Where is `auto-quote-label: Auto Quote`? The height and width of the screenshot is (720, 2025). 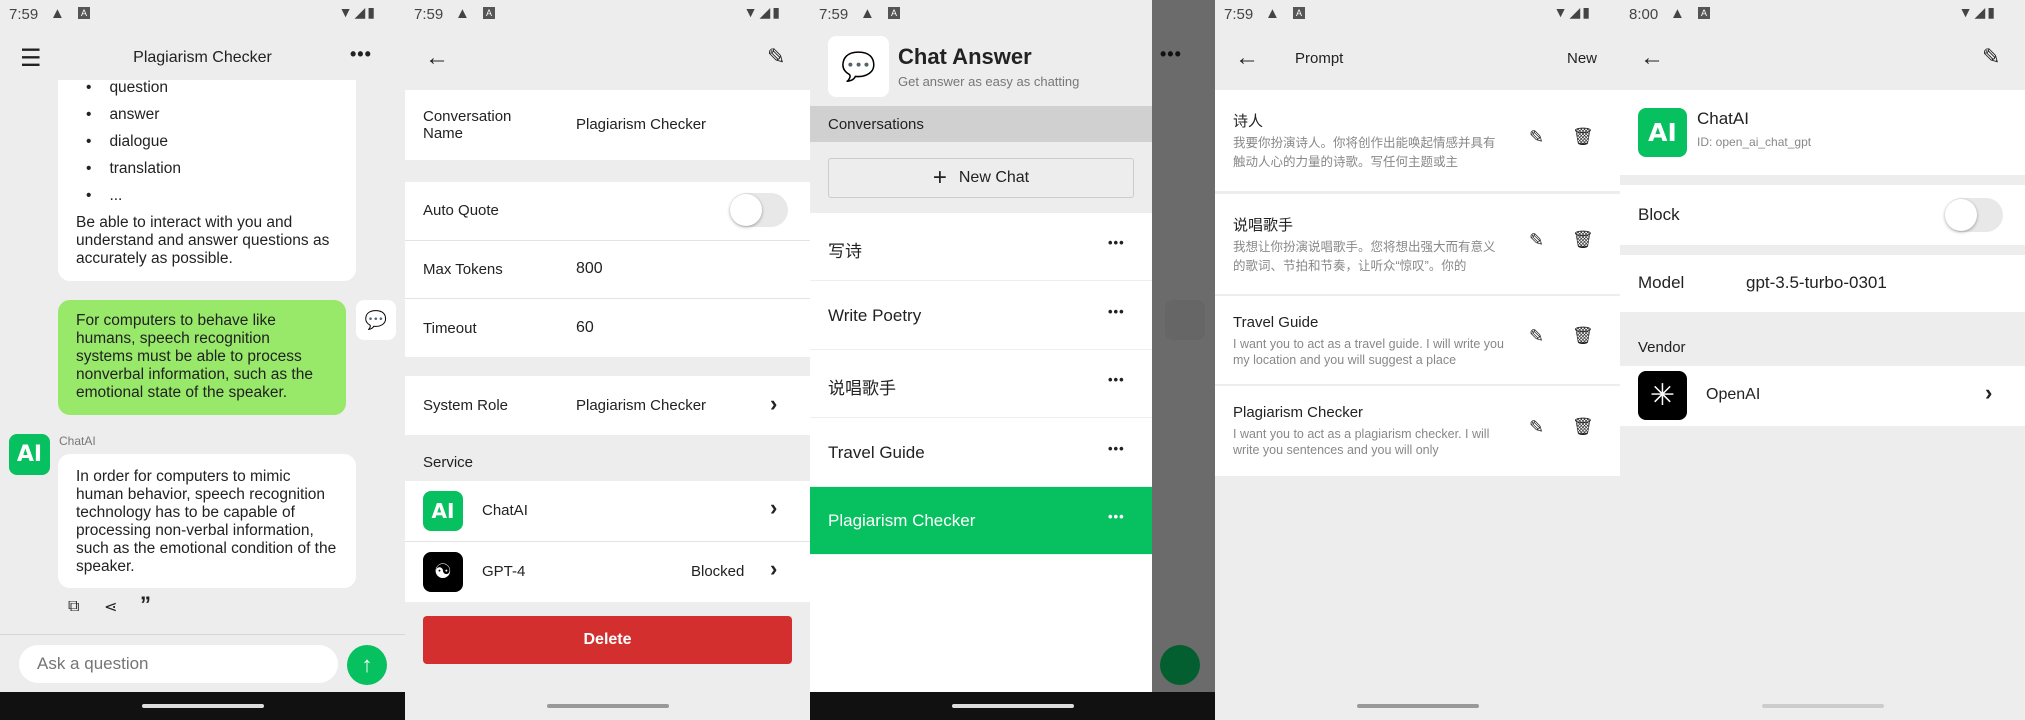
auto-quote-label: Auto Quote is located at coordinates (461, 210).